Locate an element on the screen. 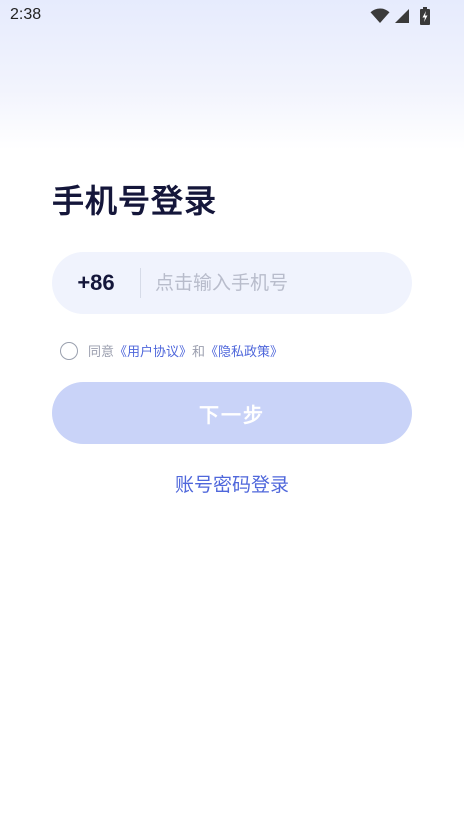  agreement-conjunction: 和 is located at coordinates (199, 352).